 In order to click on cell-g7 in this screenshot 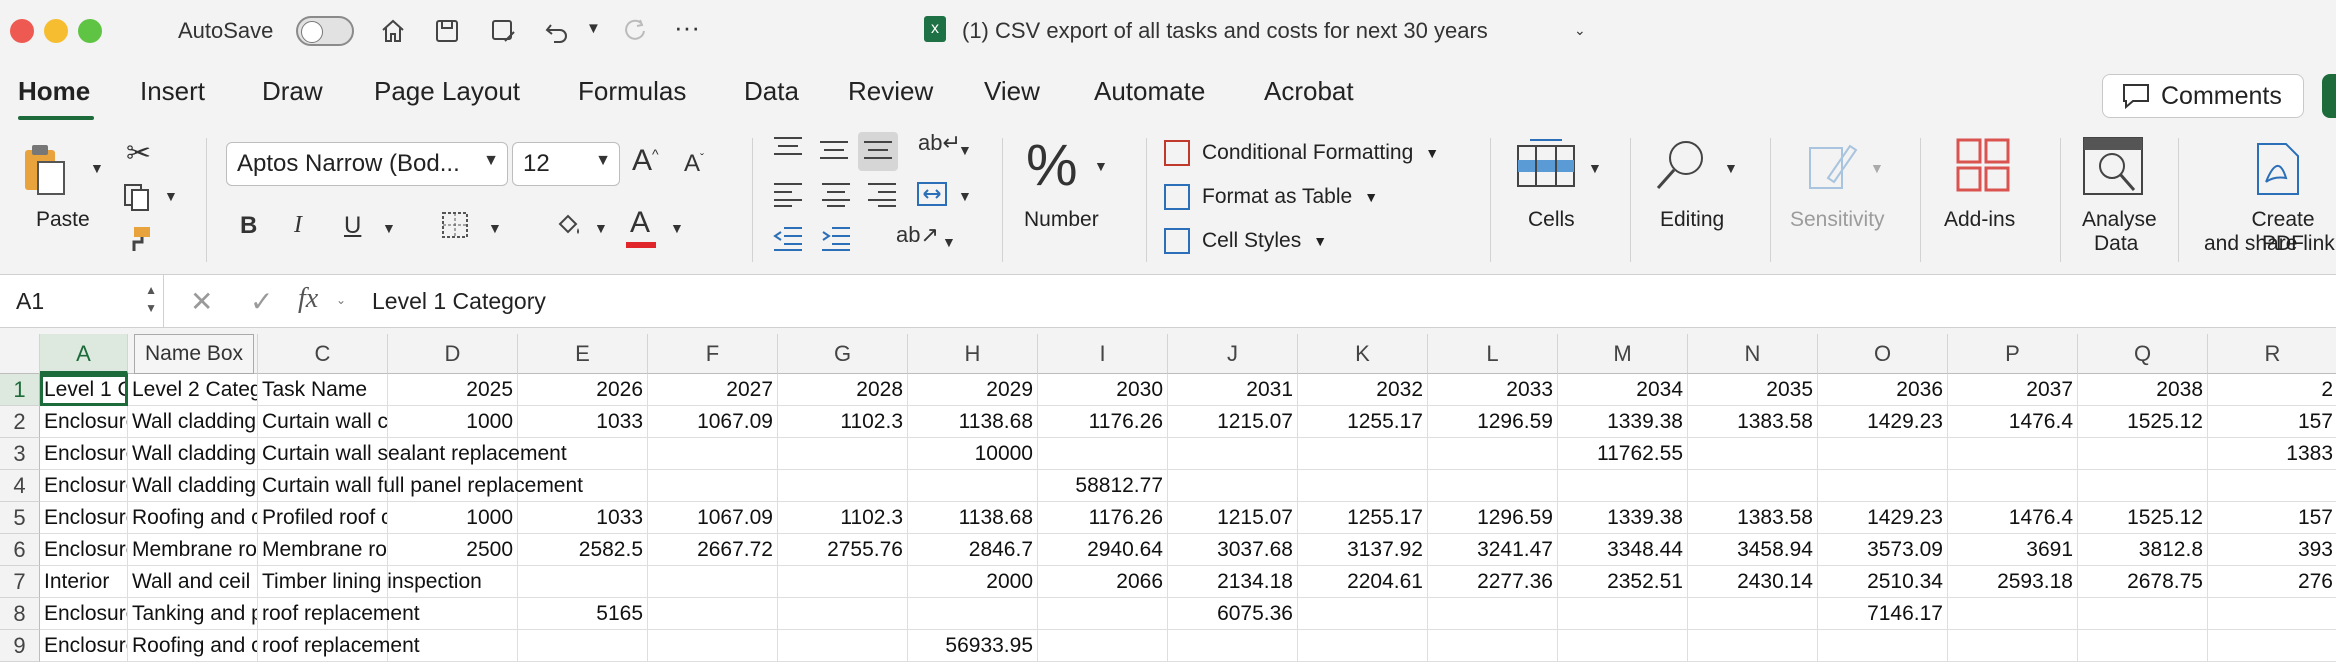, I will do `click(843, 582)`.